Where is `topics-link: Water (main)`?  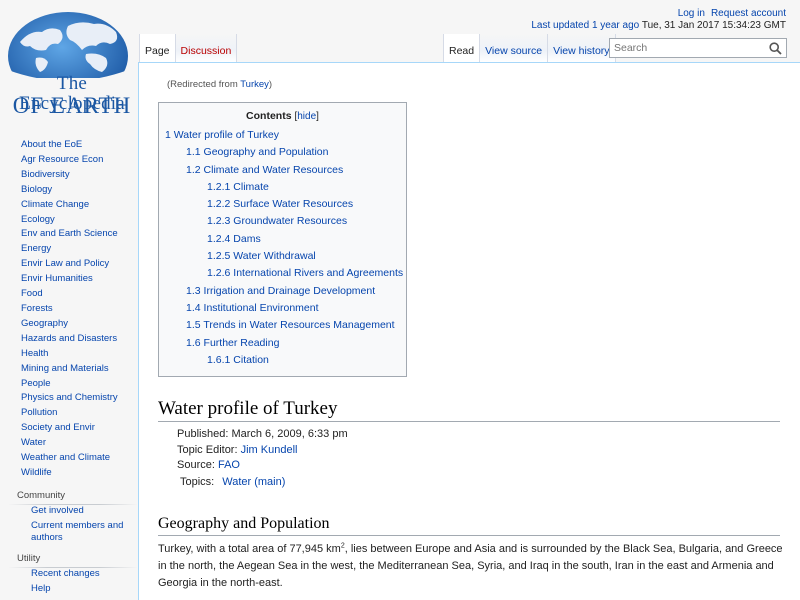
topics-link: Water (main) is located at coordinates (253, 482).